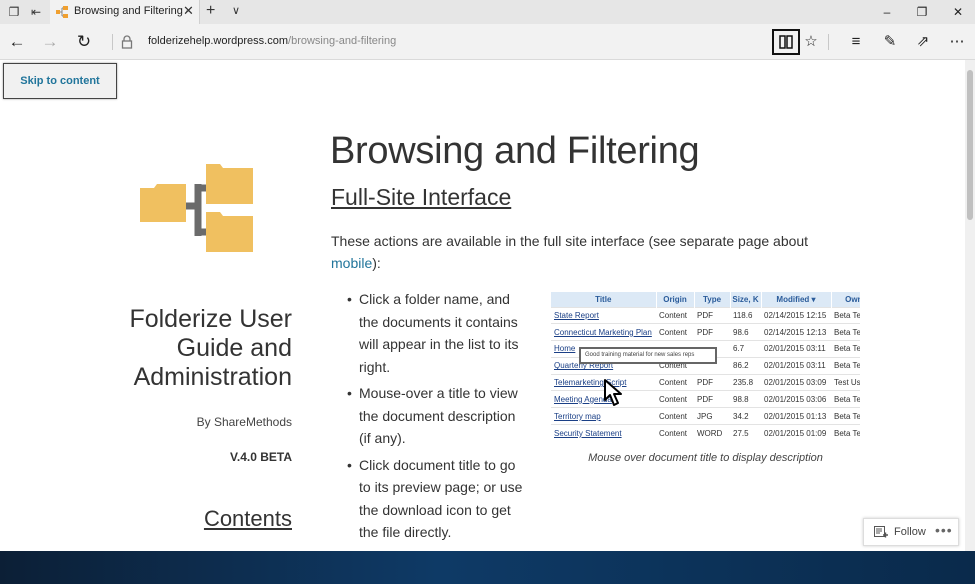 This screenshot has width=975, height=584. What do you see at coordinates (260, 457) in the screenshot?
I see `version-label: V.4.0 BETA` at bounding box center [260, 457].